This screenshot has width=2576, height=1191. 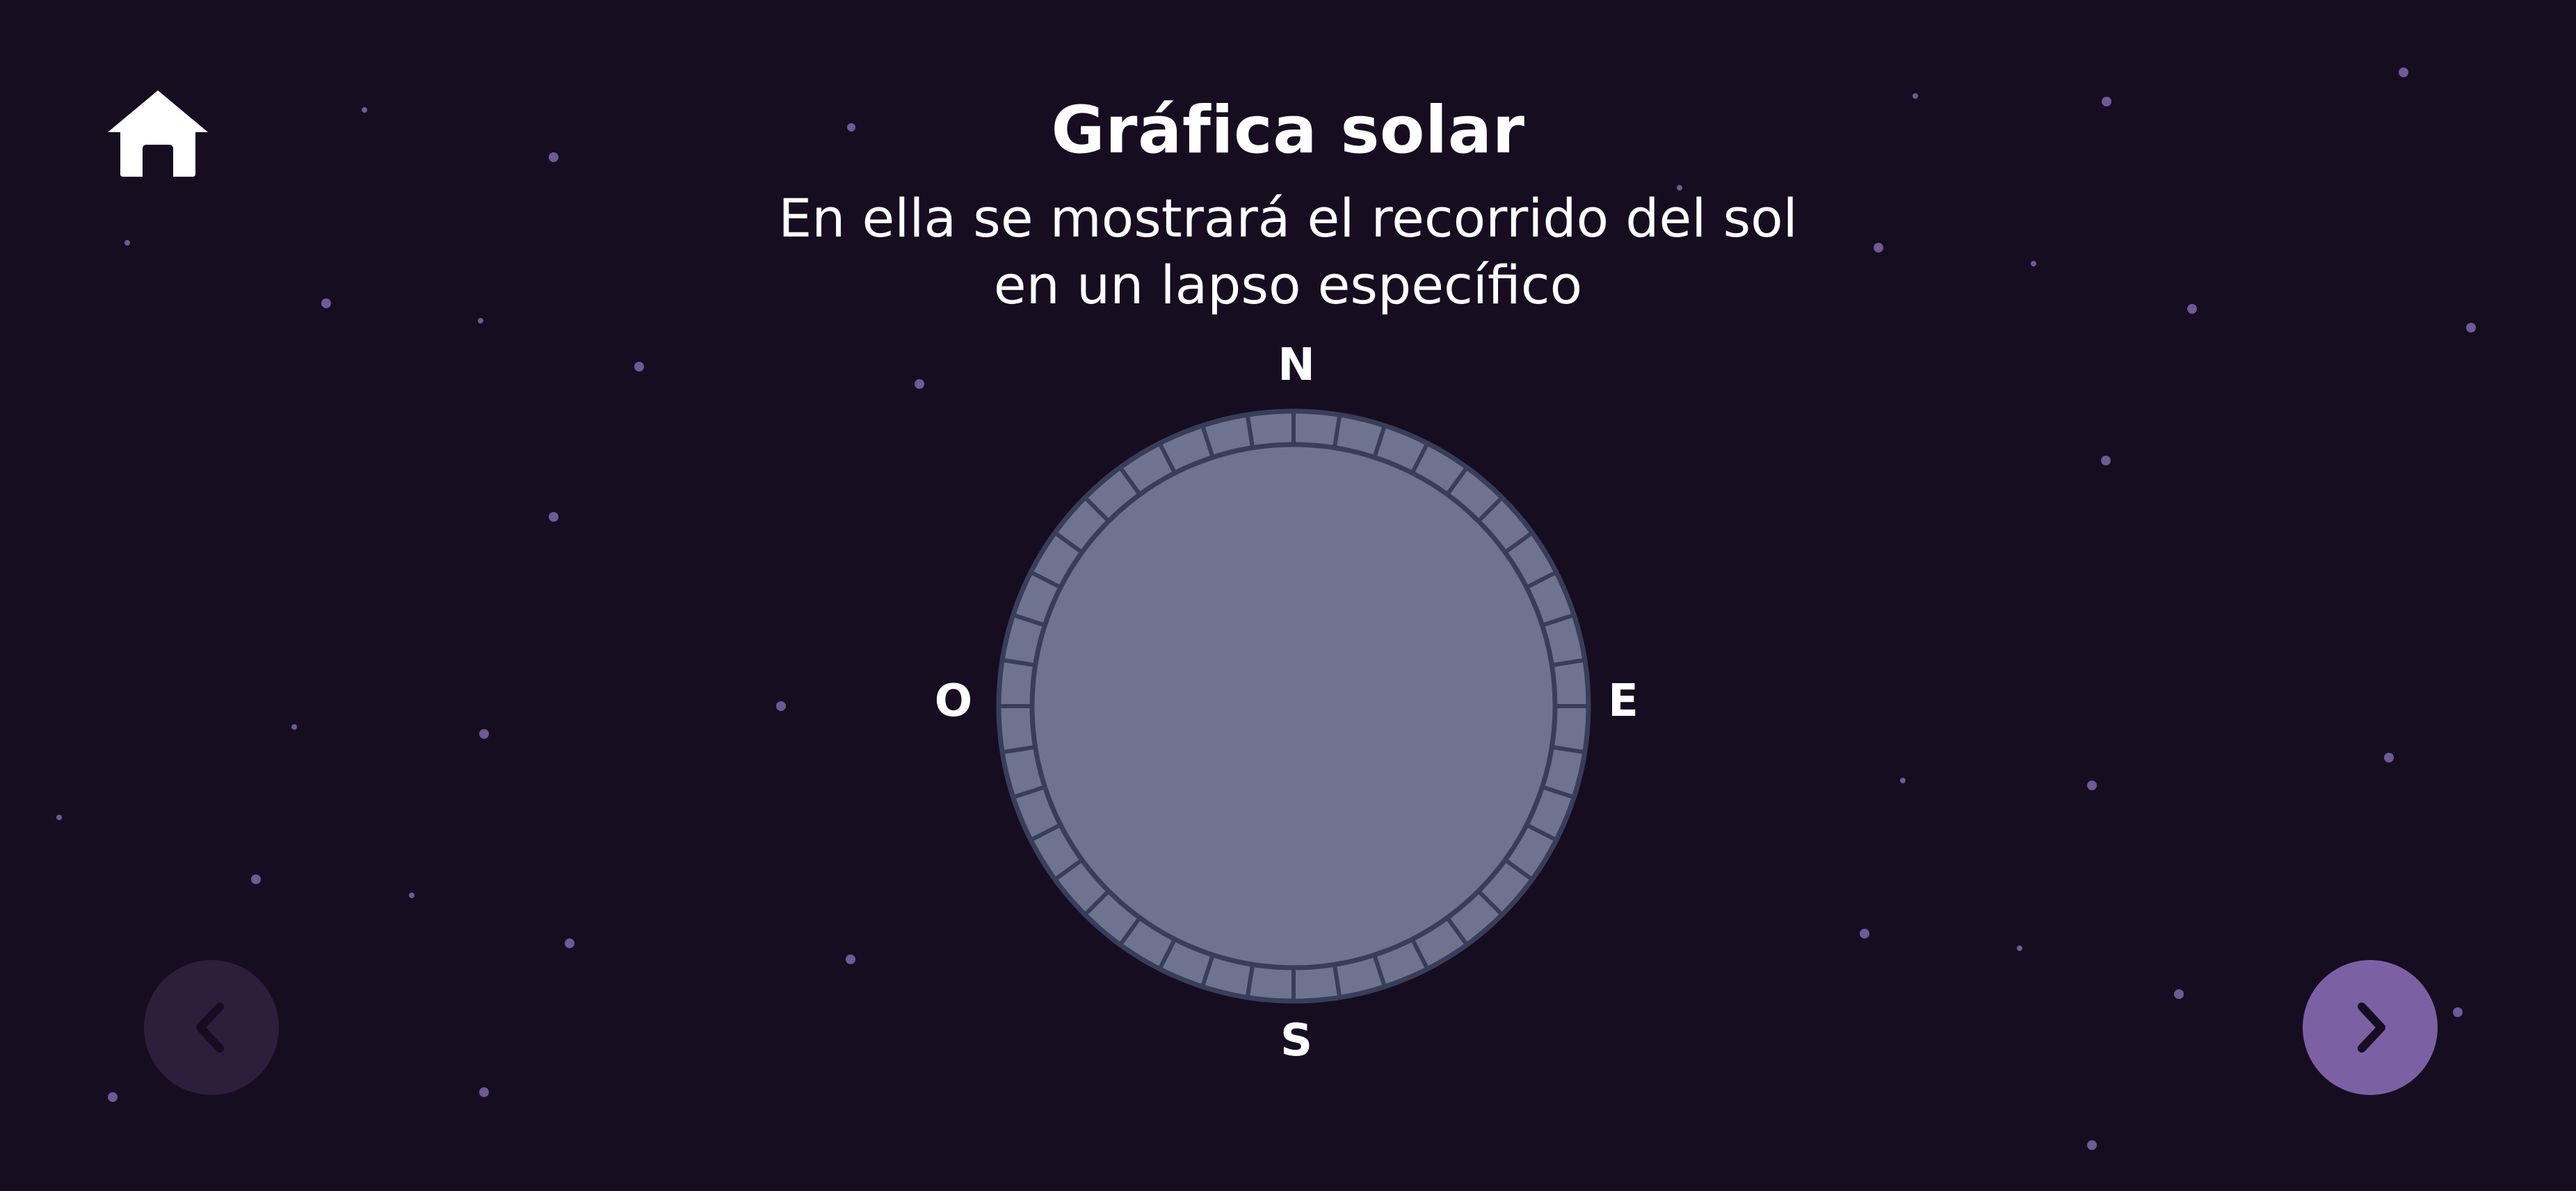 What do you see at coordinates (1288, 130) in the screenshot?
I see `page-title: Gráfica solar` at bounding box center [1288, 130].